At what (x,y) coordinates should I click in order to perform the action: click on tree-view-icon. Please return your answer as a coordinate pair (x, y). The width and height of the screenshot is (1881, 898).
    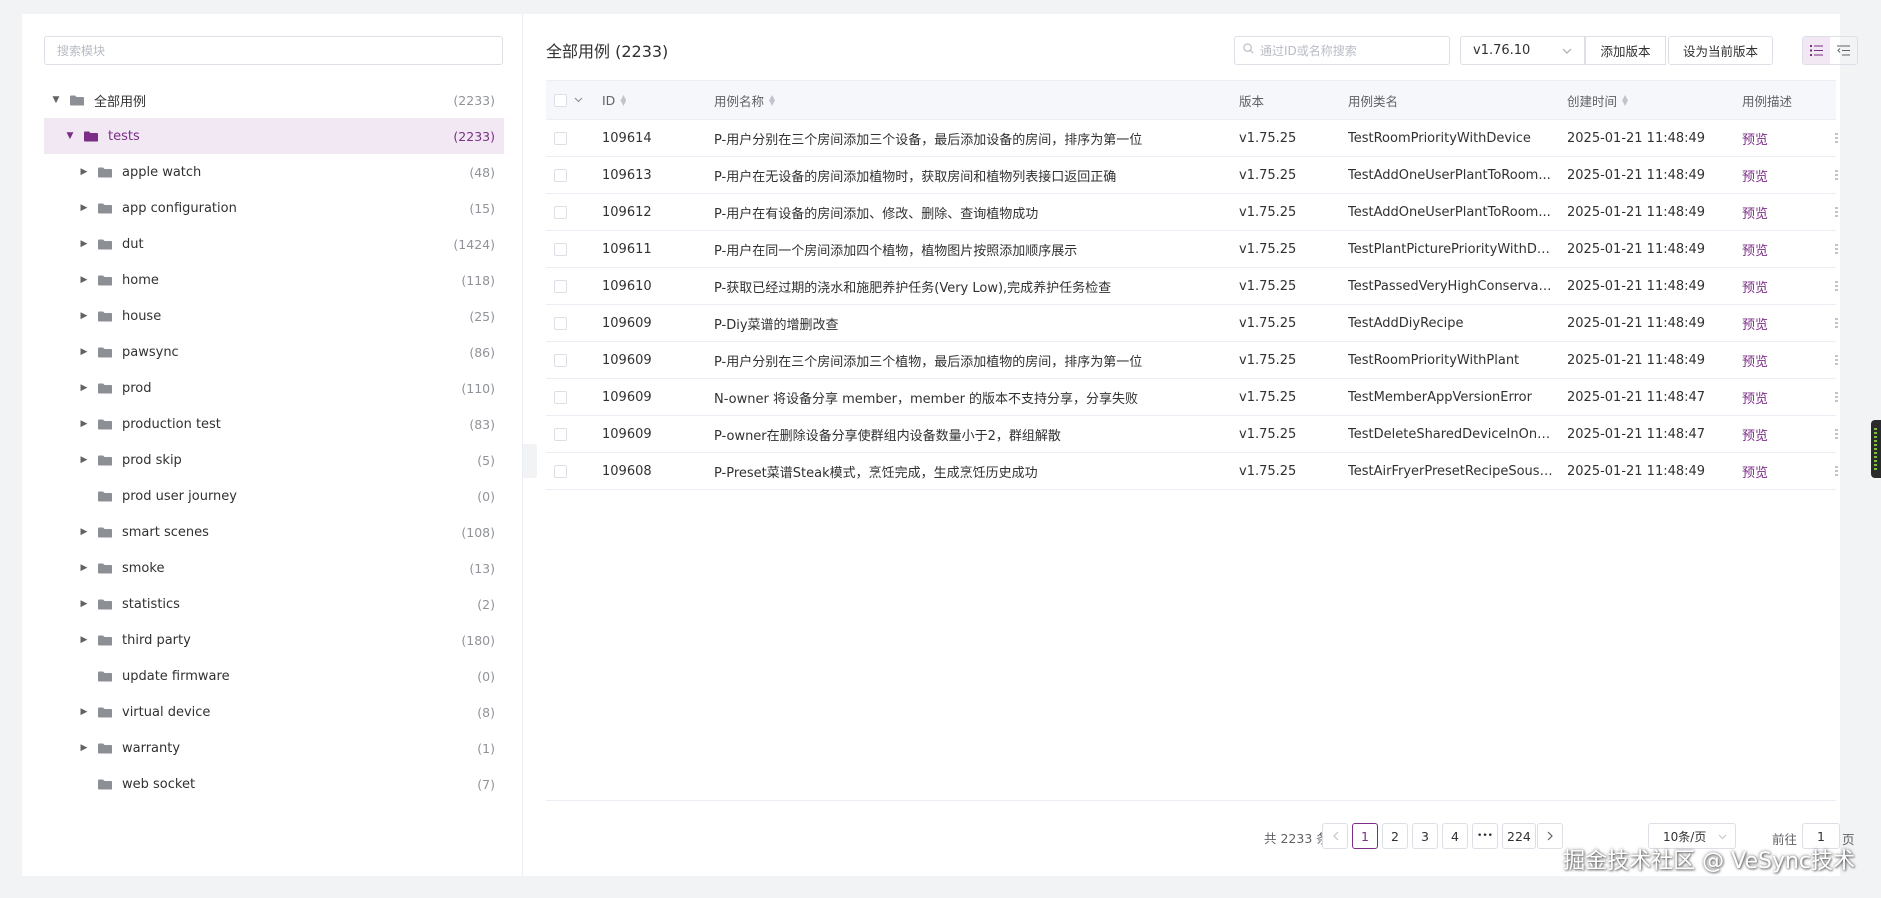
    Looking at the image, I should click on (1843, 50).